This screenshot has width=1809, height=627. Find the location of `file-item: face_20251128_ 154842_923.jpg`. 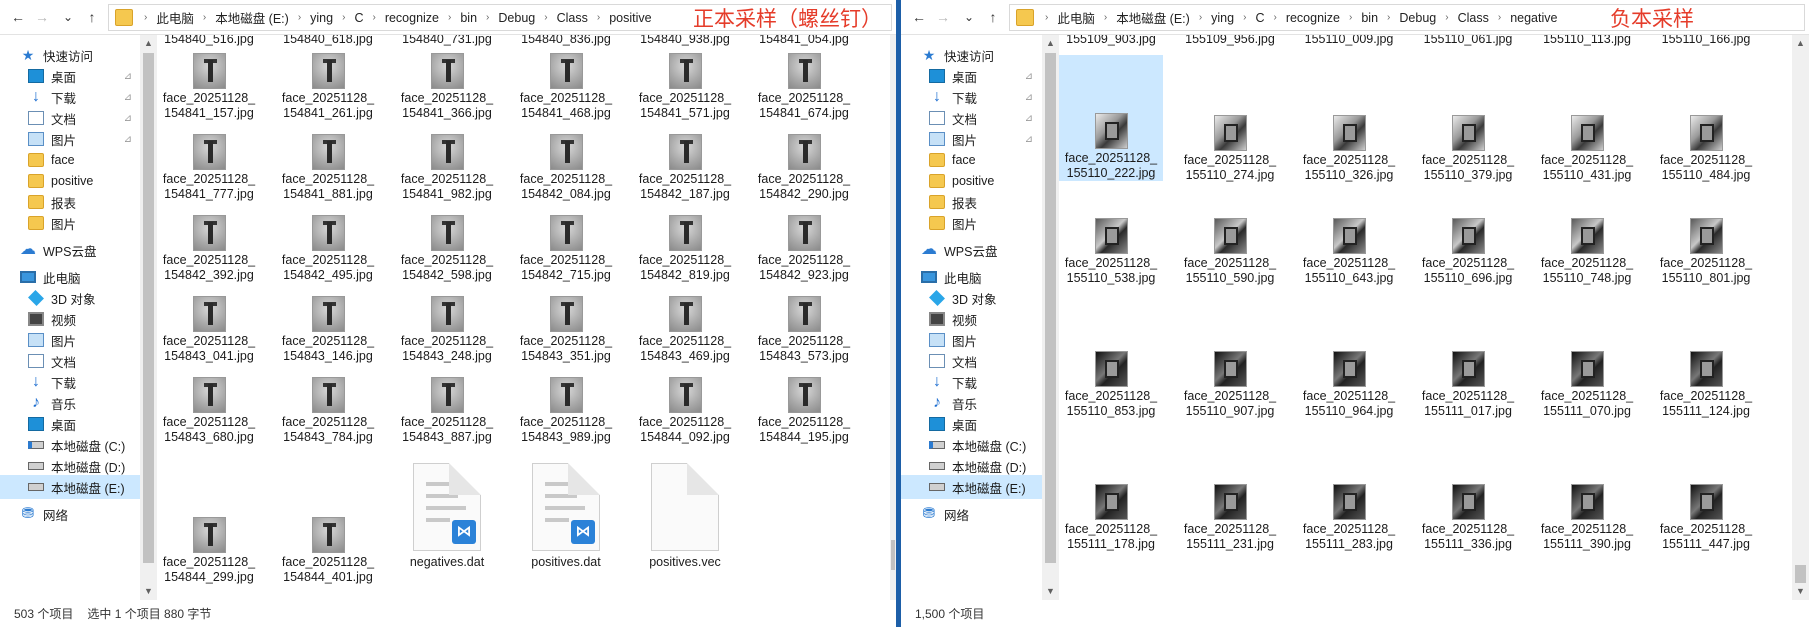

file-item: face_20251128_ 154842_923.jpg is located at coordinates (804, 249).